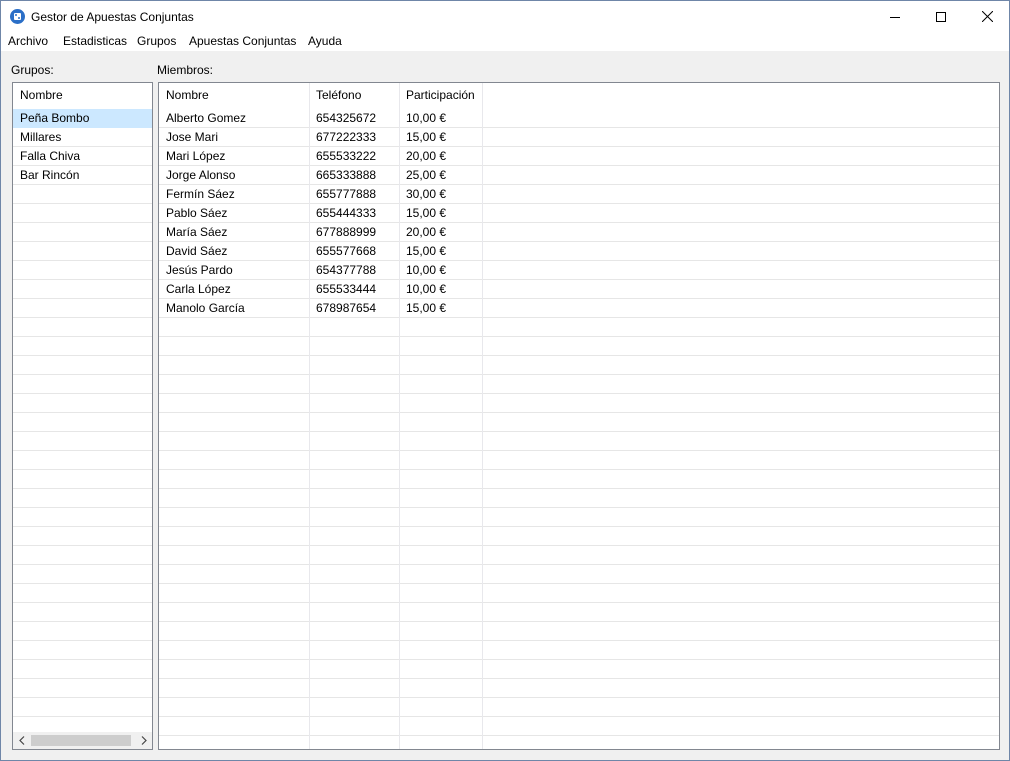  I want to click on member-name: María Sáez, so click(197, 232).